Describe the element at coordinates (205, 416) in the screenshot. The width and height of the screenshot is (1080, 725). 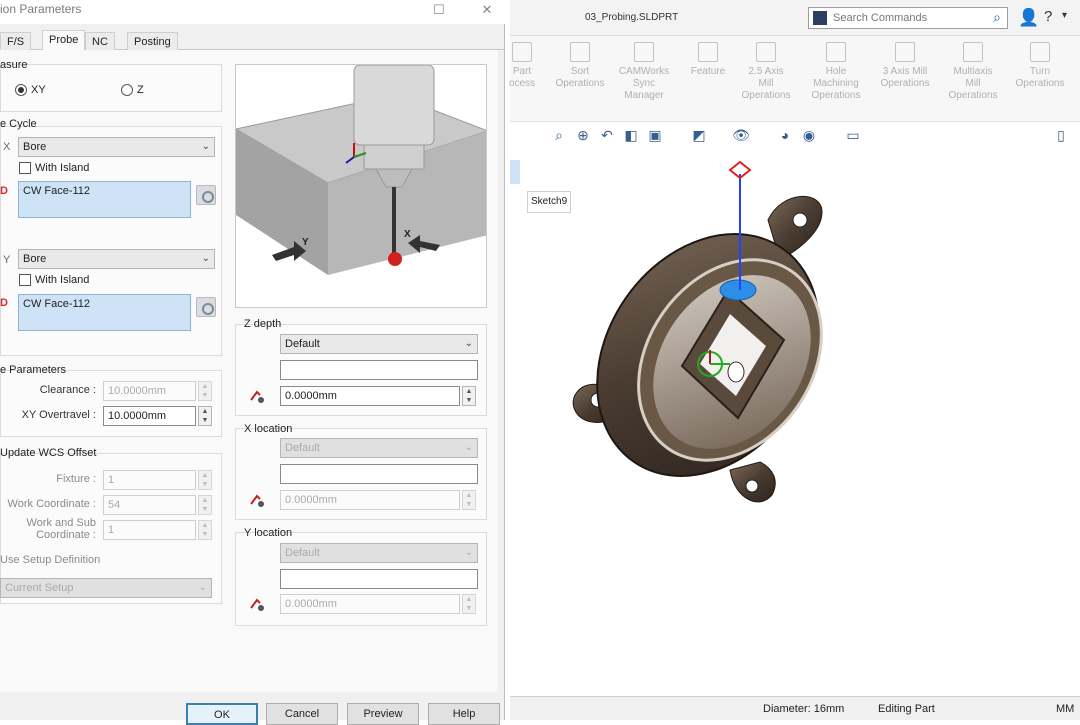
I see `xy-overtravel-spinner: ▲ ▼` at that location.